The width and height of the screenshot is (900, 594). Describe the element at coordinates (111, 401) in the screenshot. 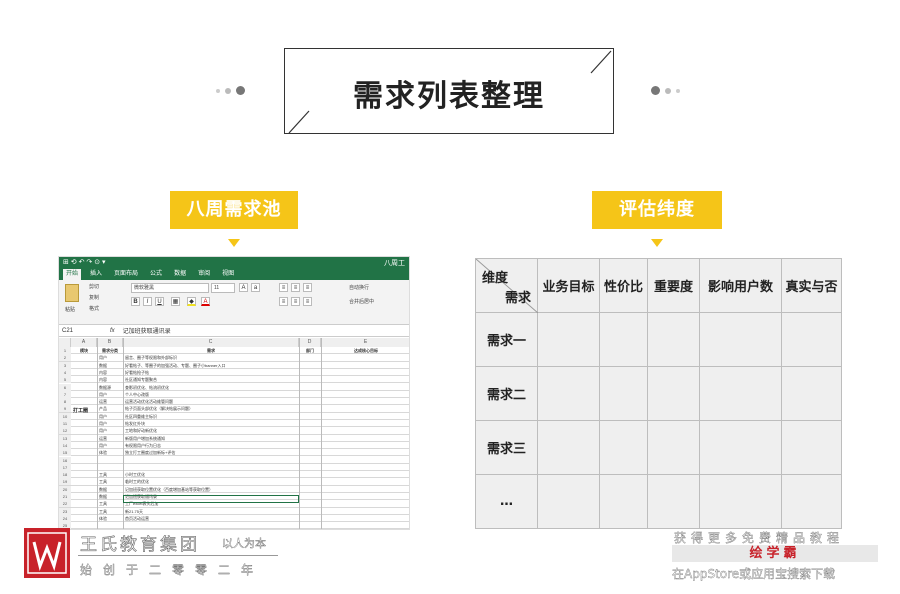

I see `category-cell: 运营` at that location.